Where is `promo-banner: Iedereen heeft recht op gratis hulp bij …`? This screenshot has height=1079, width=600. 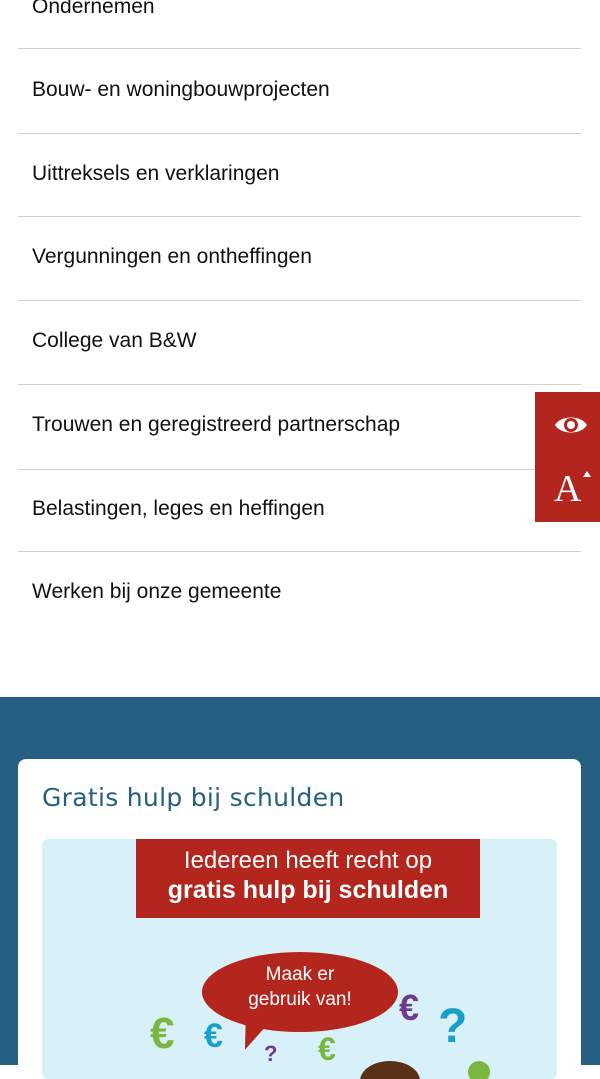 promo-banner: Iedereen heeft recht op gratis hulp bij … is located at coordinates (308, 878).